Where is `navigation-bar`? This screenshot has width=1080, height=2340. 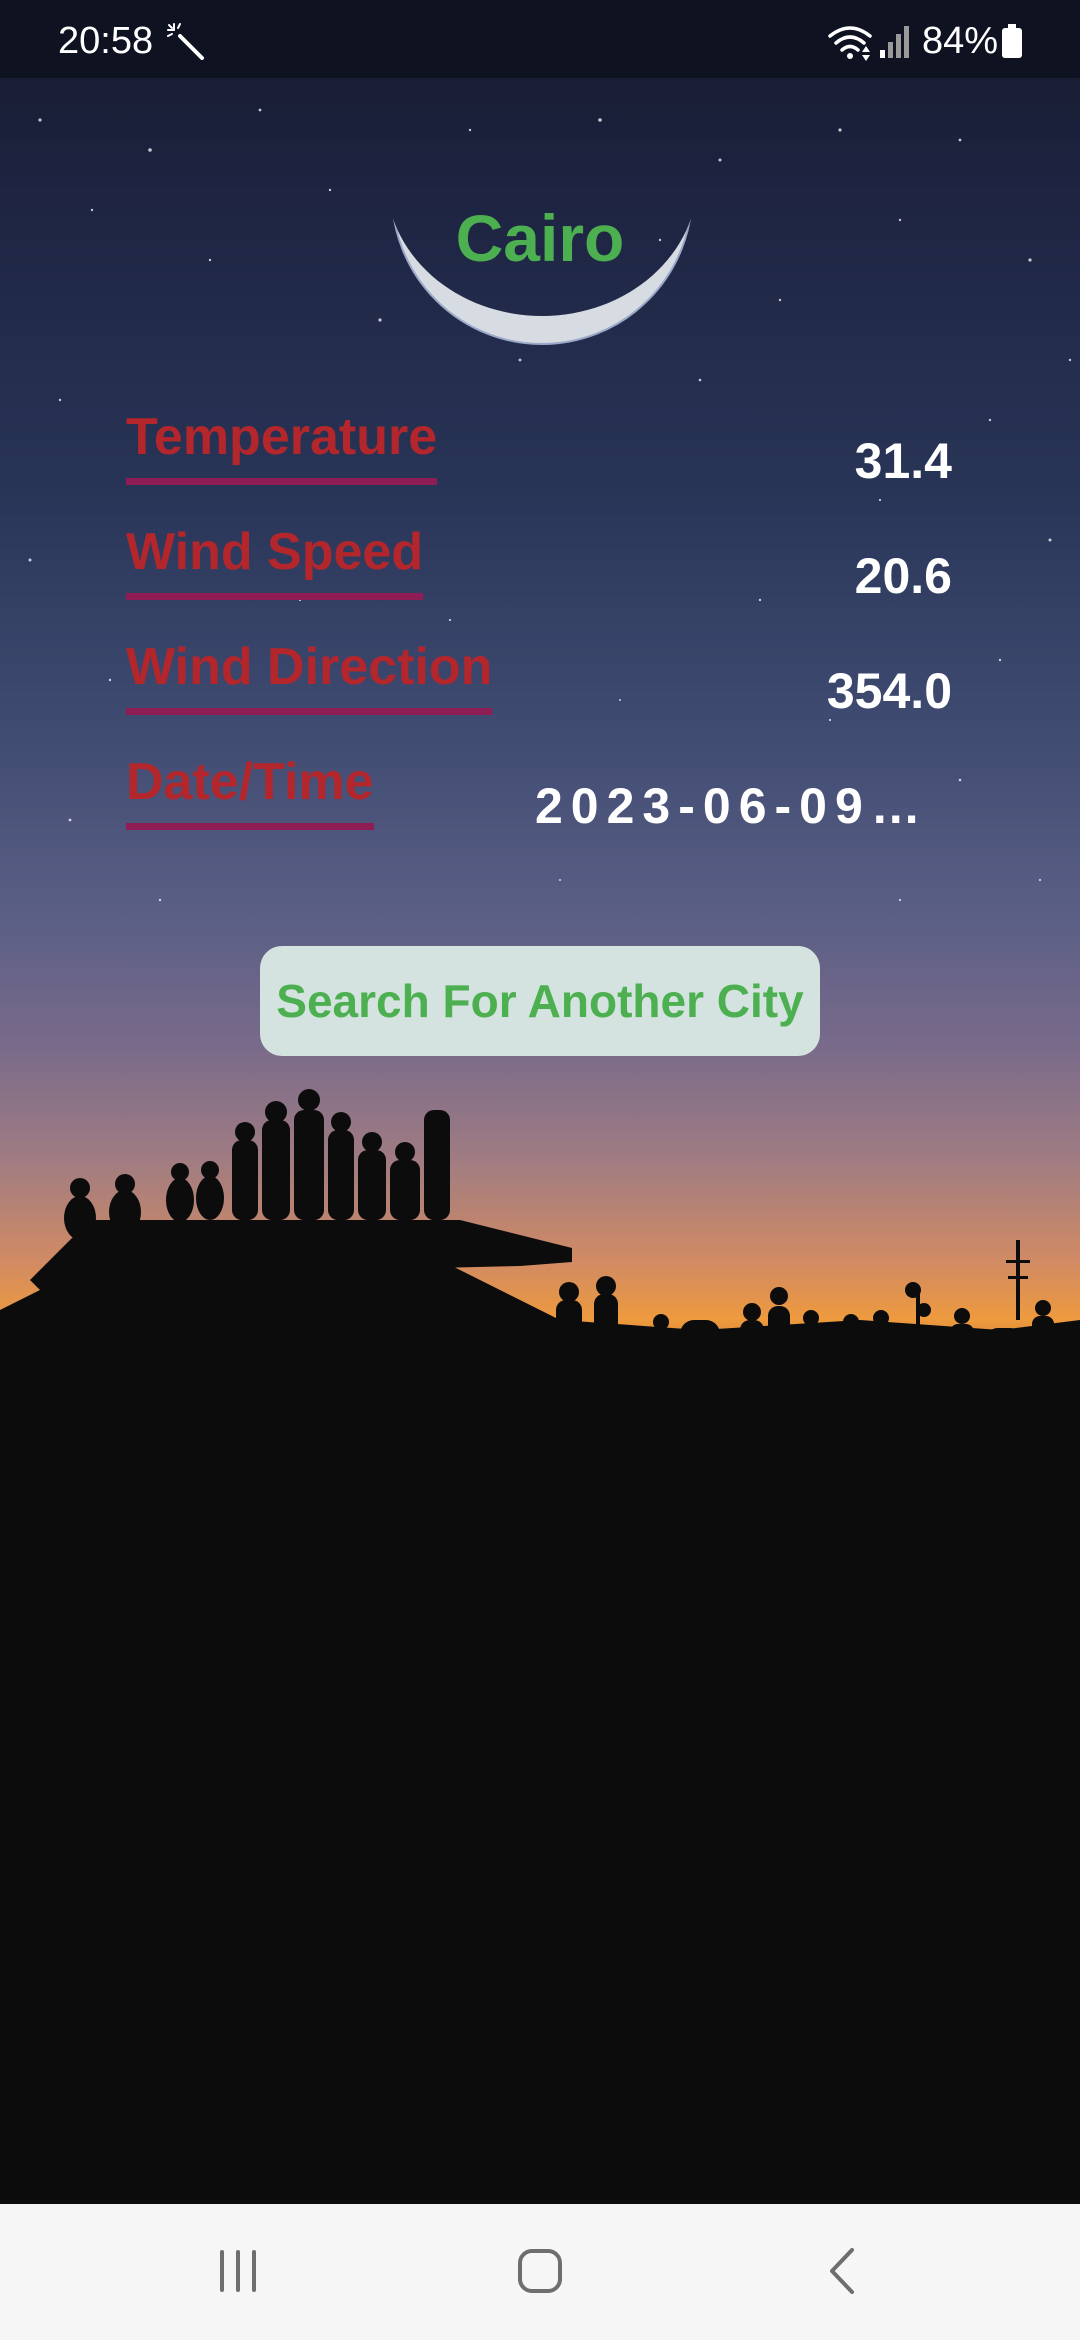 navigation-bar is located at coordinates (540, 2272).